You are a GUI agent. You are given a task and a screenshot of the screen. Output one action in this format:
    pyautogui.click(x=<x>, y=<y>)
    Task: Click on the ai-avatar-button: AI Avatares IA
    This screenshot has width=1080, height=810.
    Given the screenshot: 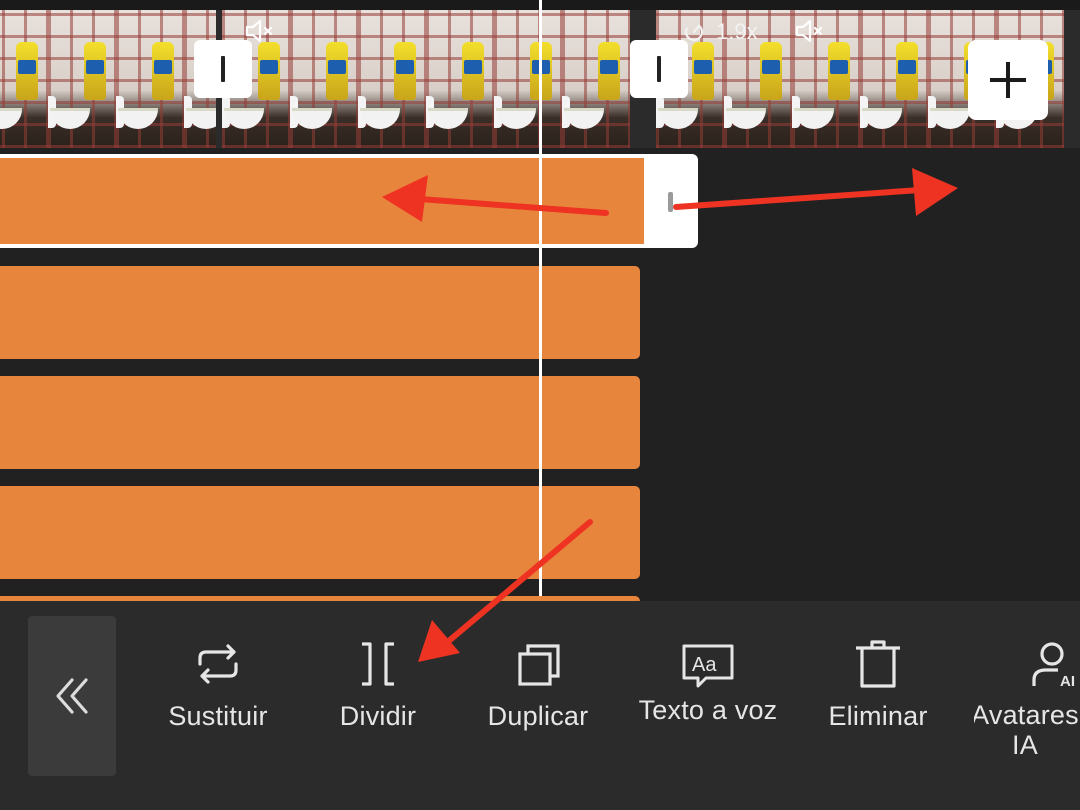 What is the action you would take?
    pyautogui.click(x=1027, y=715)
    